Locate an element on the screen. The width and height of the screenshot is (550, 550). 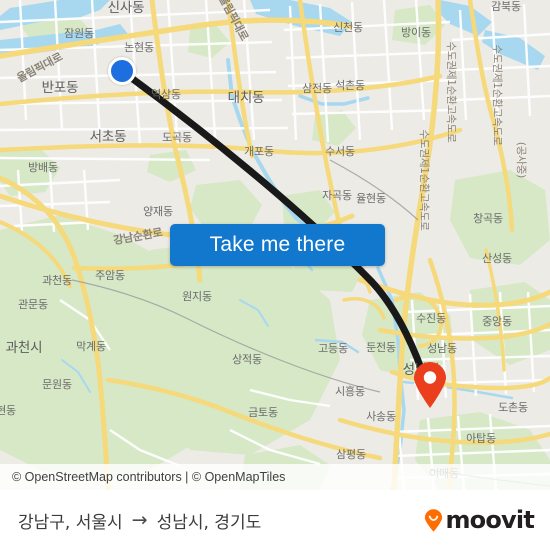
moovit-wordmark: moovit is located at coordinates (489, 520).